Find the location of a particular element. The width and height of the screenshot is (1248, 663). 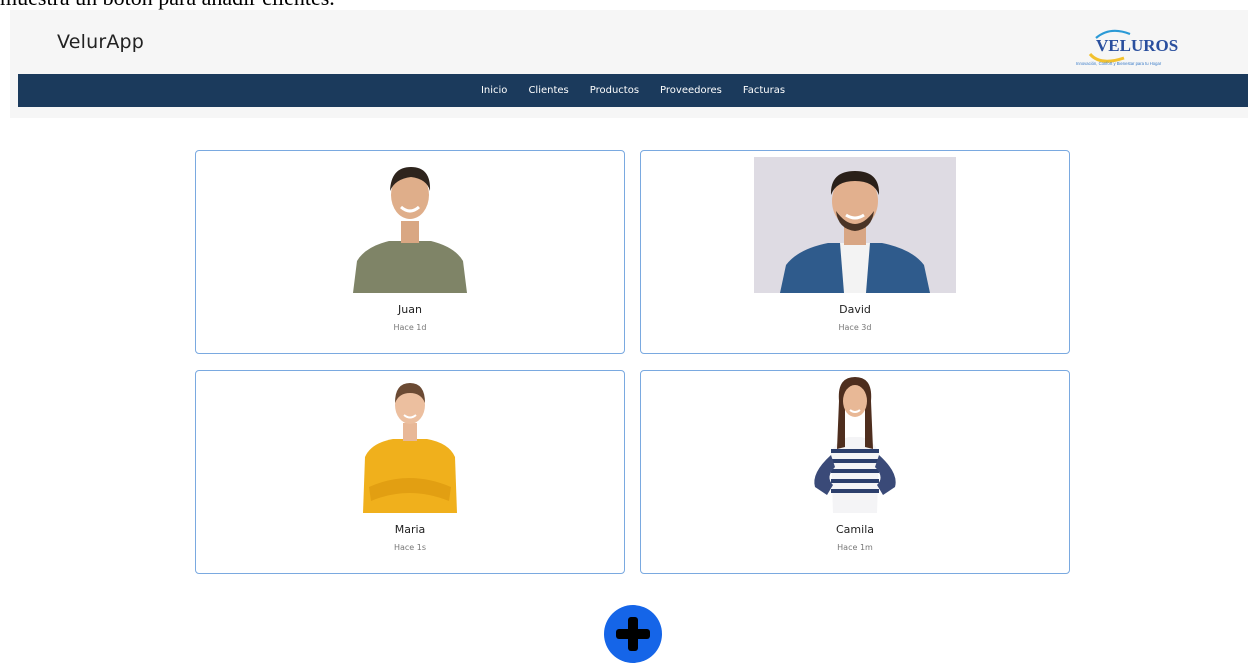

plus-icon is located at coordinates (633, 634).